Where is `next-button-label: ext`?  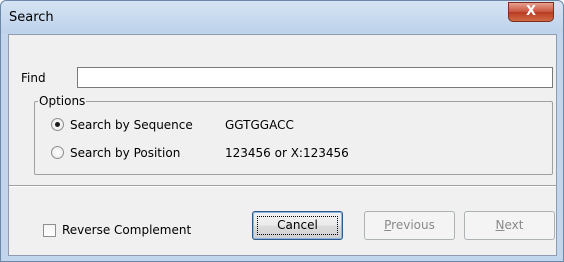 next-button-label: ext is located at coordinates (514, 225).